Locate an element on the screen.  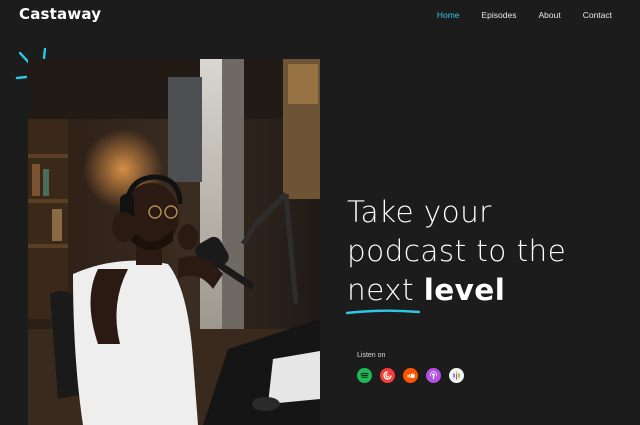
soundcloud-icon is located at coordinates (410, 375).